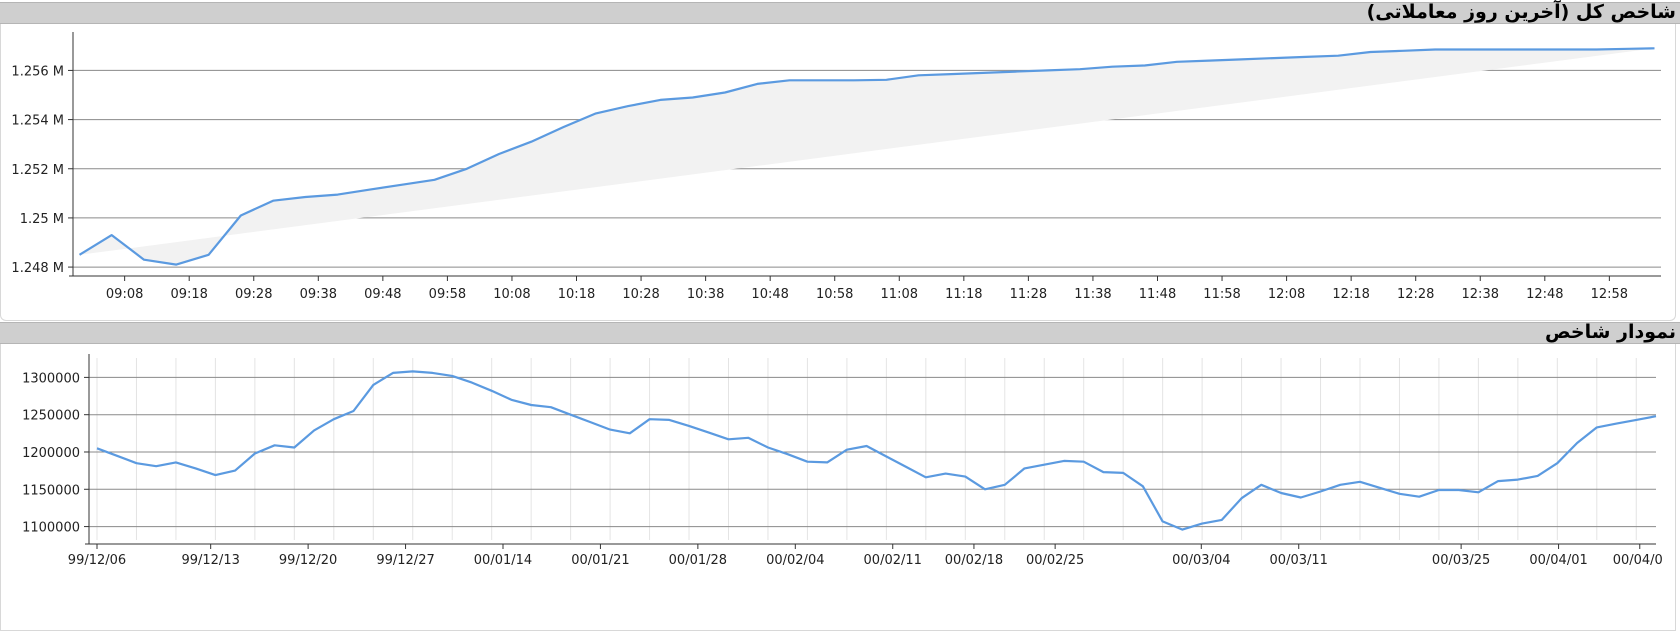 The image size is (1680, 634). What do you see at coordinates (37, 71) in the screenshot?
I see `y-tick-label: 1.256 M` at bounding box center [37, 71].